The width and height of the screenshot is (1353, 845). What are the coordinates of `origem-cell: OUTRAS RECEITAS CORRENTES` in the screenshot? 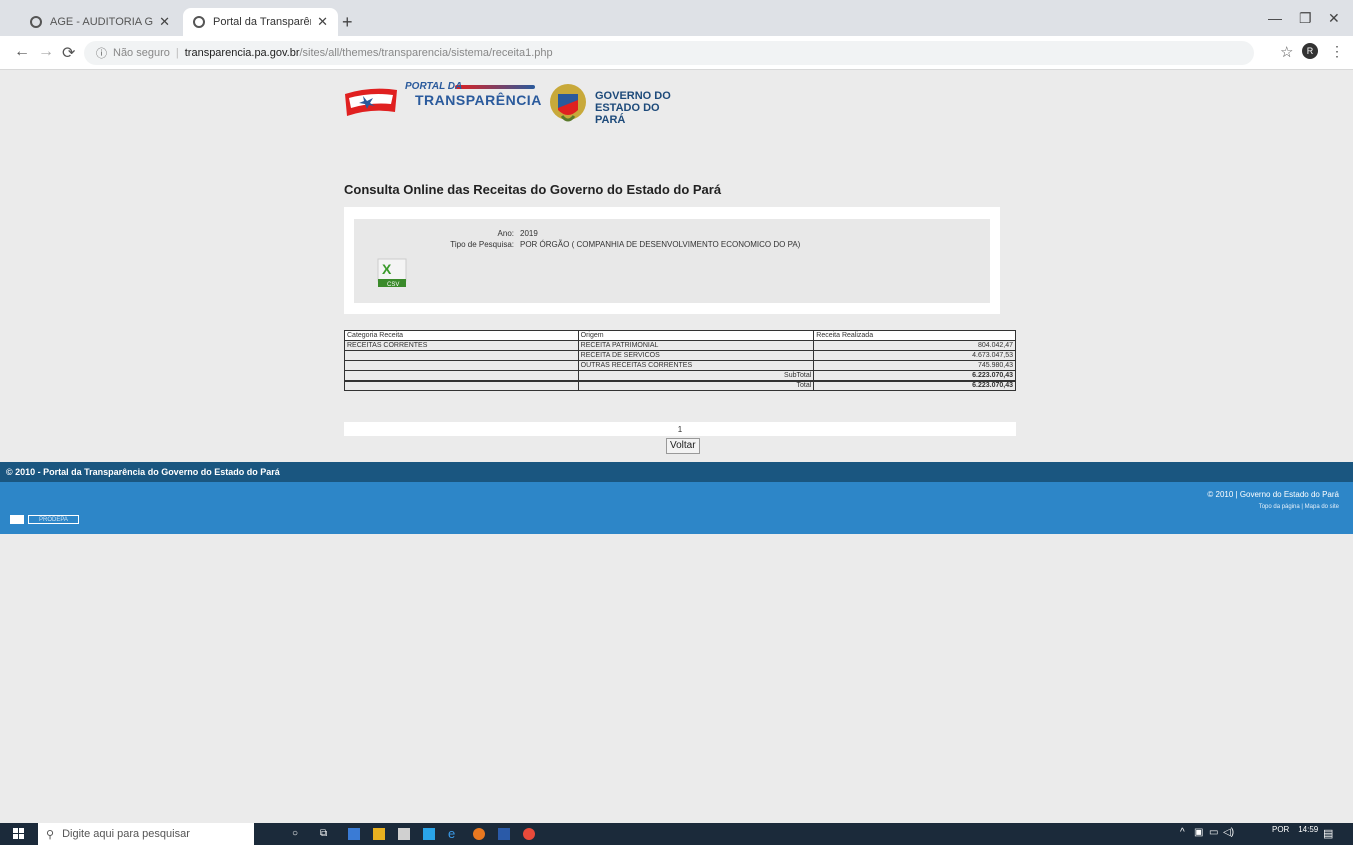 It's located at (696, 365).